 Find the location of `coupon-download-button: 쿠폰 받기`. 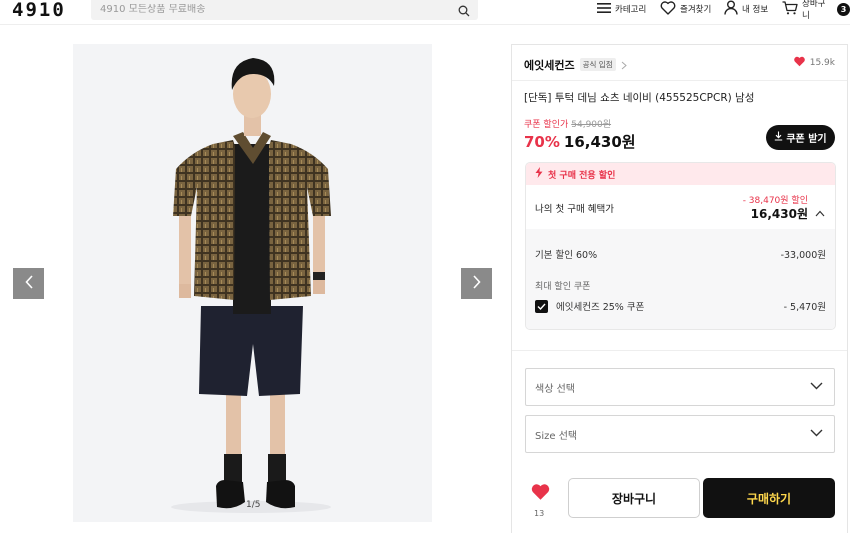

coupon-download-button: 쿠폰 받기 is located at coordinates (800, 137).